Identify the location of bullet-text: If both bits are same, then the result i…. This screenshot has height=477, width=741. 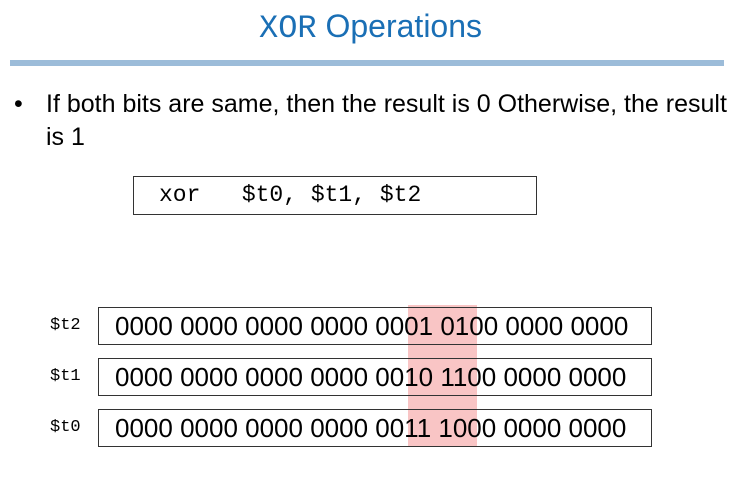
(386, 120).